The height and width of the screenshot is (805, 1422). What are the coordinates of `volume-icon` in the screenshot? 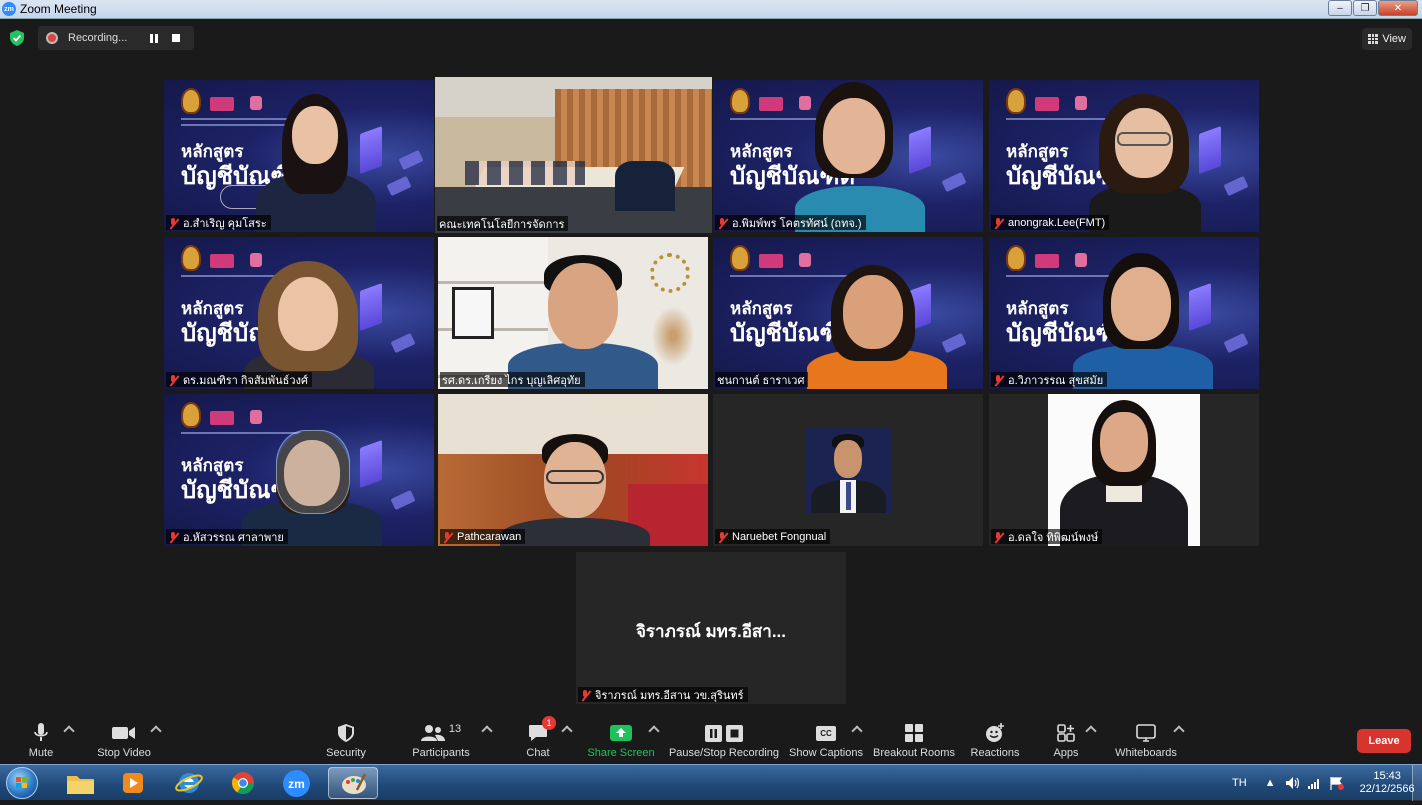 It's located at (1292, 783).